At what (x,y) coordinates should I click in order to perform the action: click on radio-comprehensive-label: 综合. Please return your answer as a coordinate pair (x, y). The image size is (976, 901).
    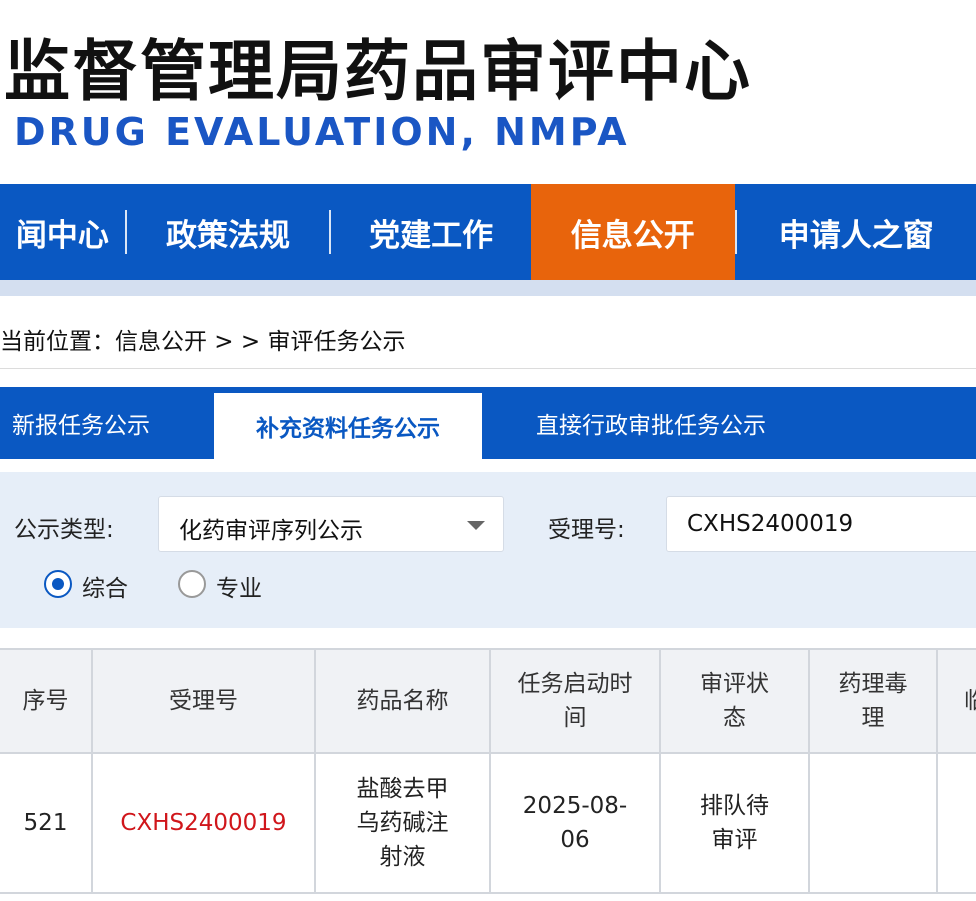
    Looking at the image, I should click on (105, 589).